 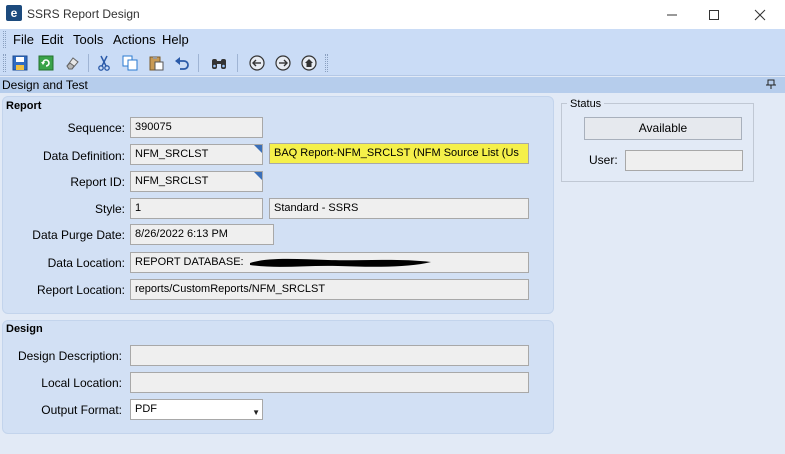 What do you see at coordinates (86, 263) in the screenshot?
I see `data-location-label: Data Location:` at bounding box center [86, 263].